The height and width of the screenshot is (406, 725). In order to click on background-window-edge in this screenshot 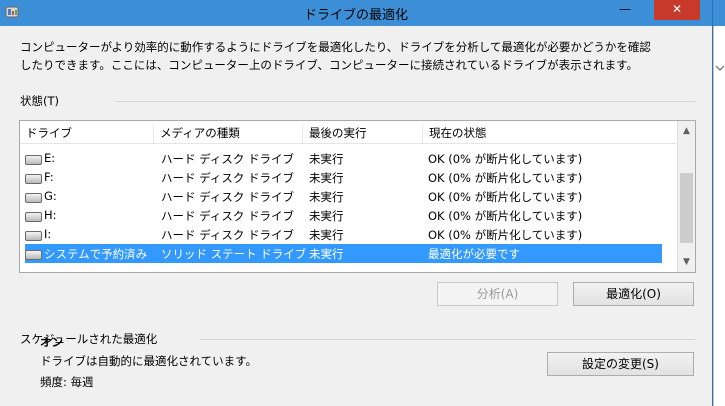, I will do `click(719, 216)`.